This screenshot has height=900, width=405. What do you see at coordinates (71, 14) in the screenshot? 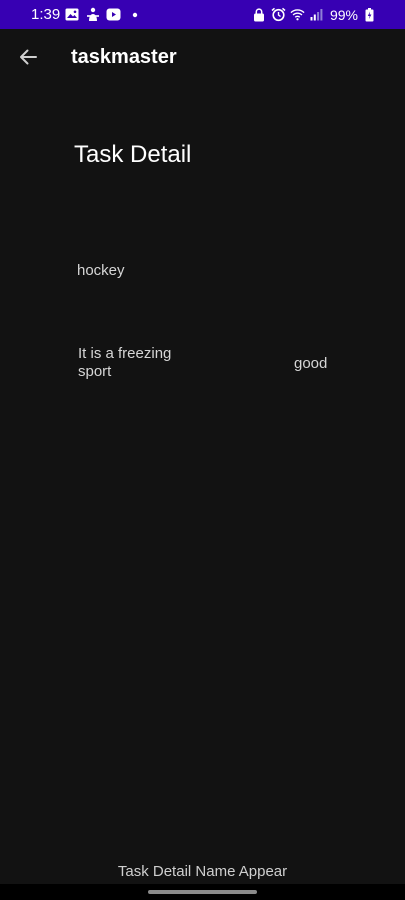
I see `gallery-icon` at bounding box center [71, 14].